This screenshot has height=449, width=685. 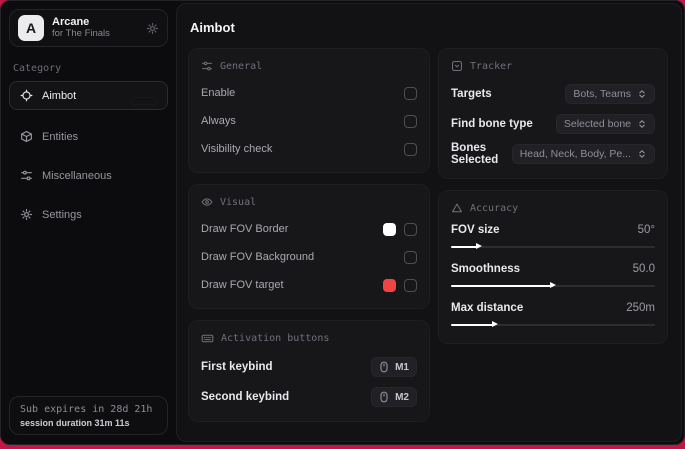 I want to click on dropdown-value: Selected bone, so click(x=597, y=124).